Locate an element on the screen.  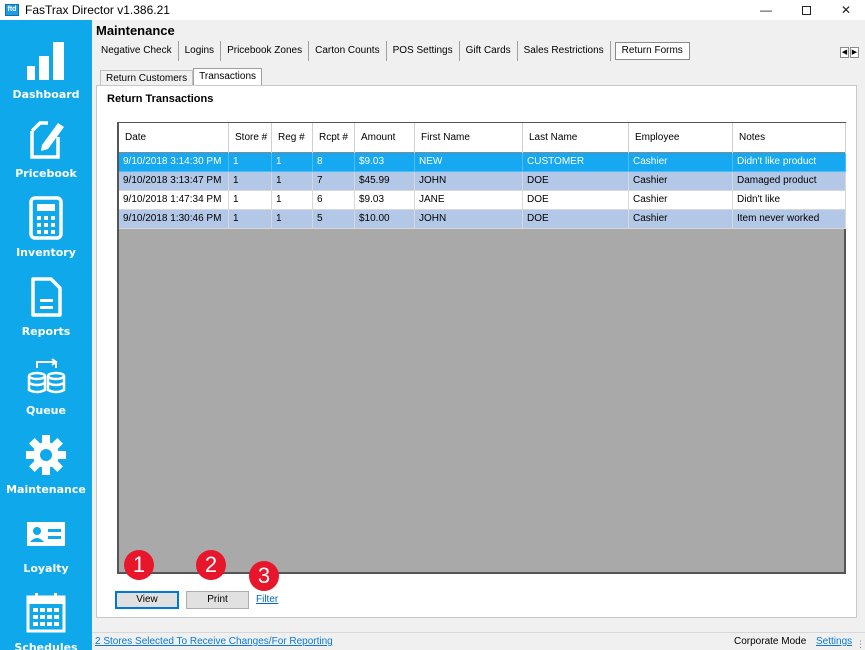
gear-icon is located at coordinates (46, 455).